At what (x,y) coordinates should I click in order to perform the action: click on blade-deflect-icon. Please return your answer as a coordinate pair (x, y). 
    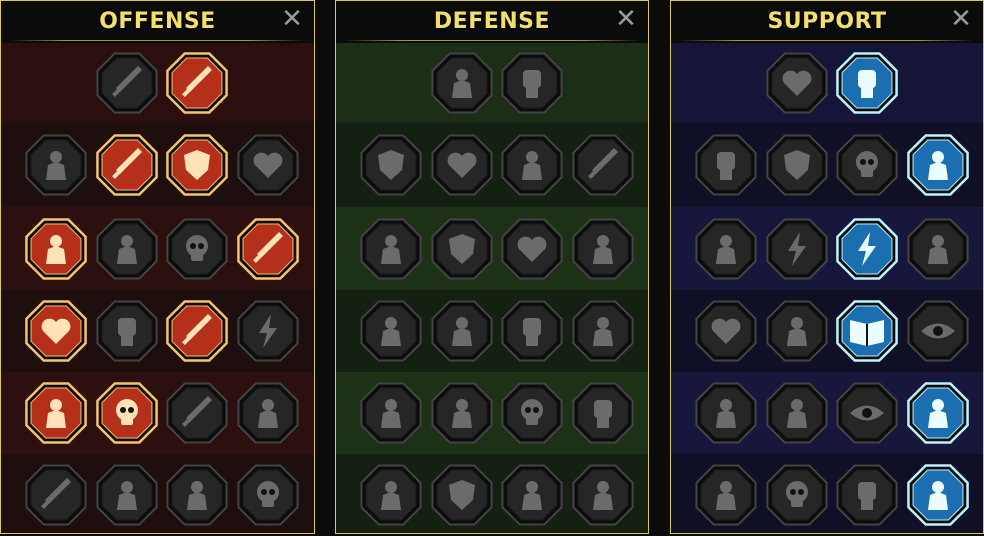
    Looking at the image, I should click on (603, 165).